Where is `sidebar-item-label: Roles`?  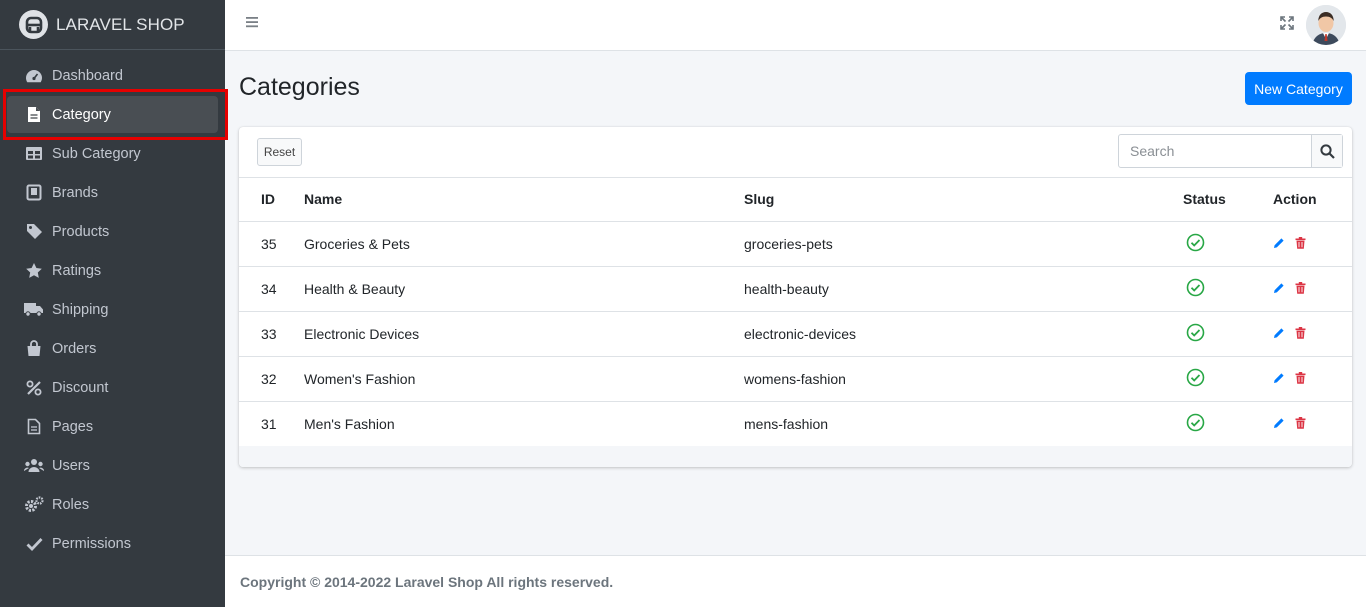 sidebar-item-label: Roles is located at coordinates (71, 504).